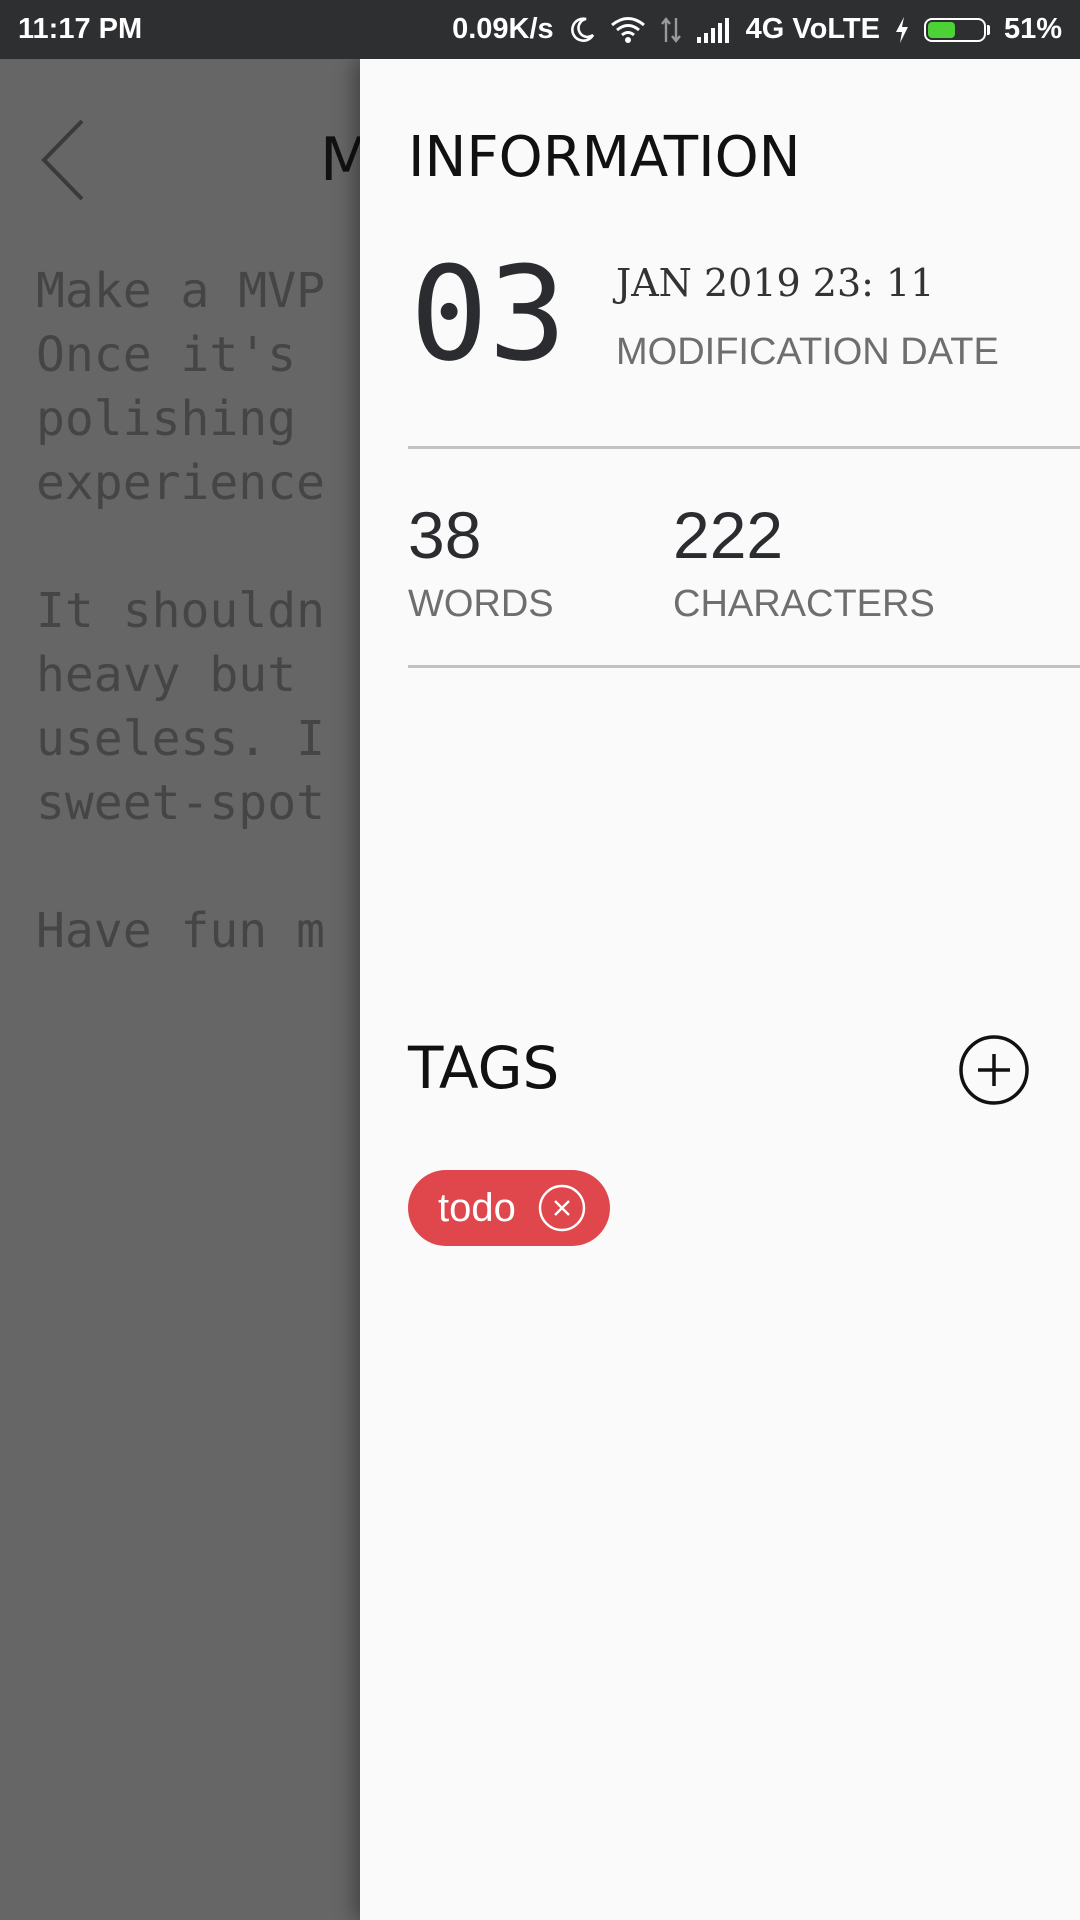  Describe the element at coordinates (488, 314) in the screenshot. I see `modification-day: 03` at that location.